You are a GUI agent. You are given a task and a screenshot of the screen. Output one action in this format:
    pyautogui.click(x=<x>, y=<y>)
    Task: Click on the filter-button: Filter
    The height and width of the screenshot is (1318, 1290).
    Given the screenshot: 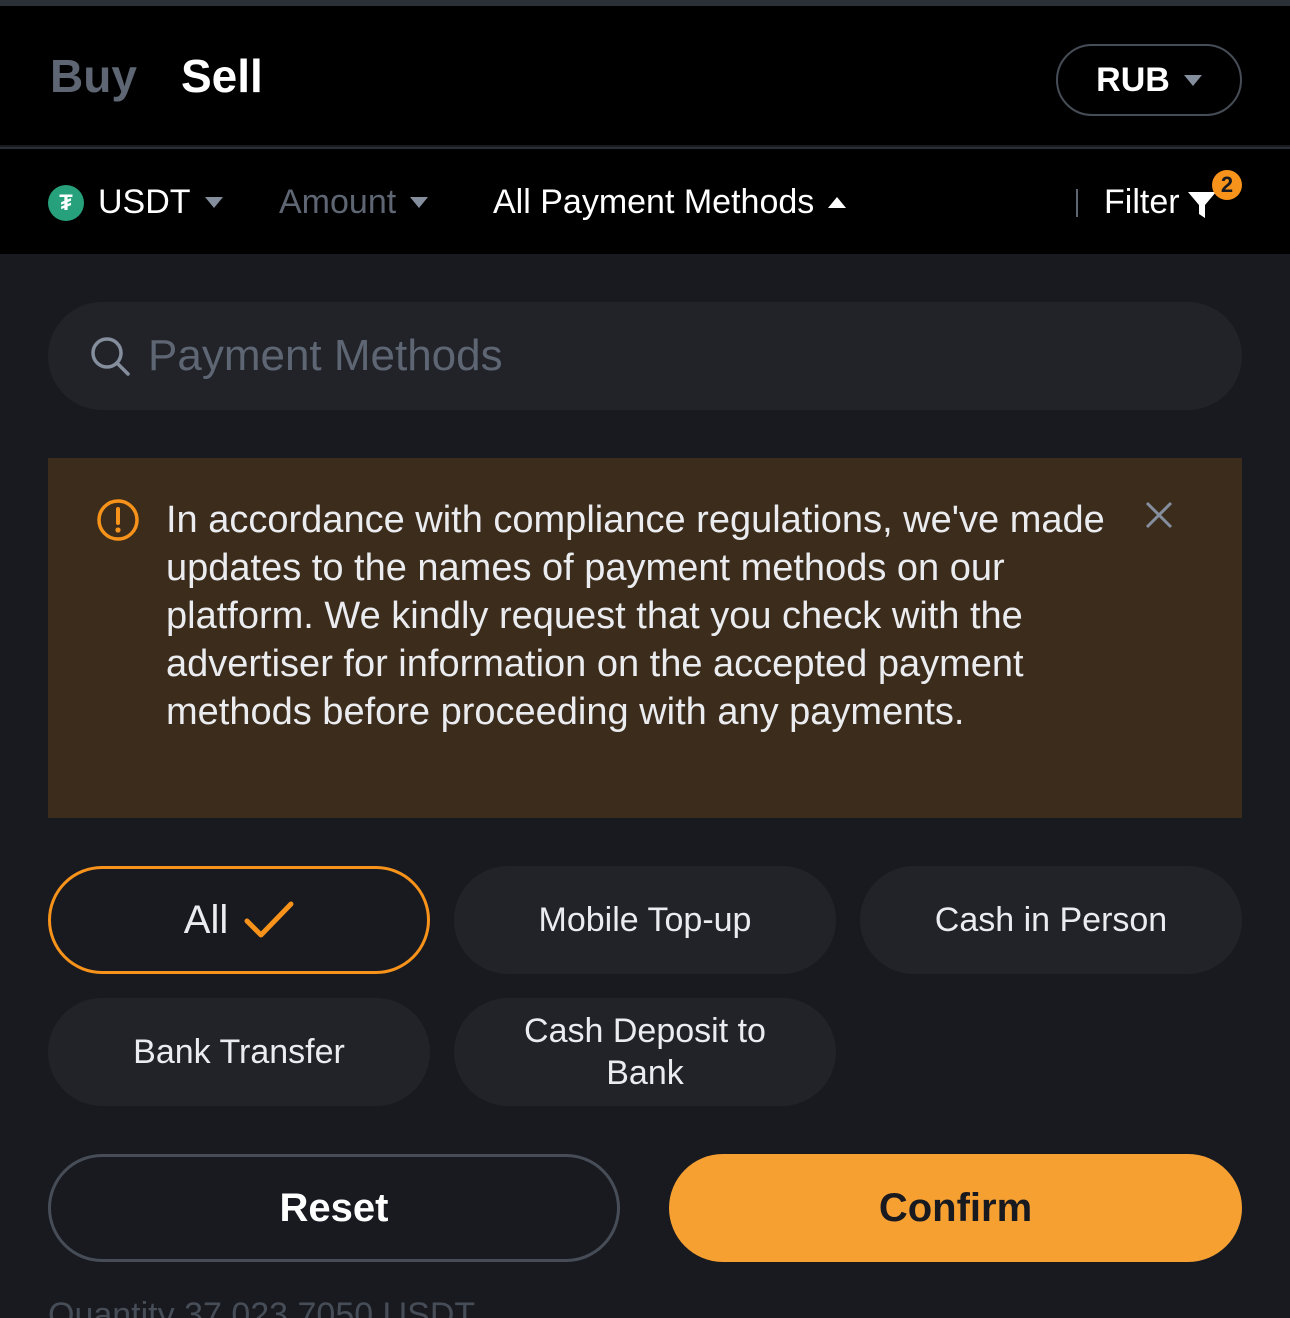 What is the action you would take?
    pyautogui.click(x=1148, y=202)
    